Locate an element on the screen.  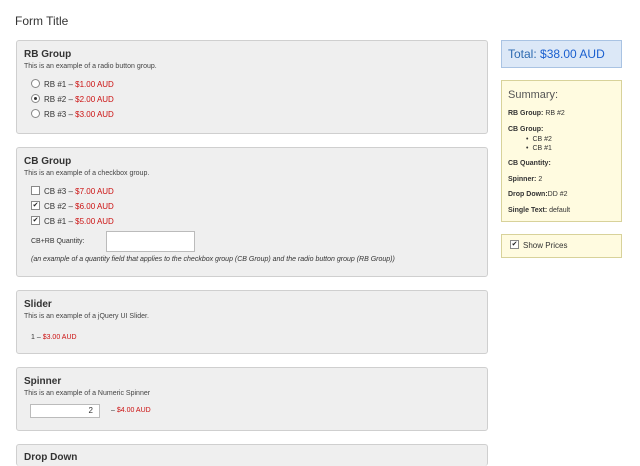
summary-cb-list: CB #2 CB #1 is located at coordinates (538, 144).